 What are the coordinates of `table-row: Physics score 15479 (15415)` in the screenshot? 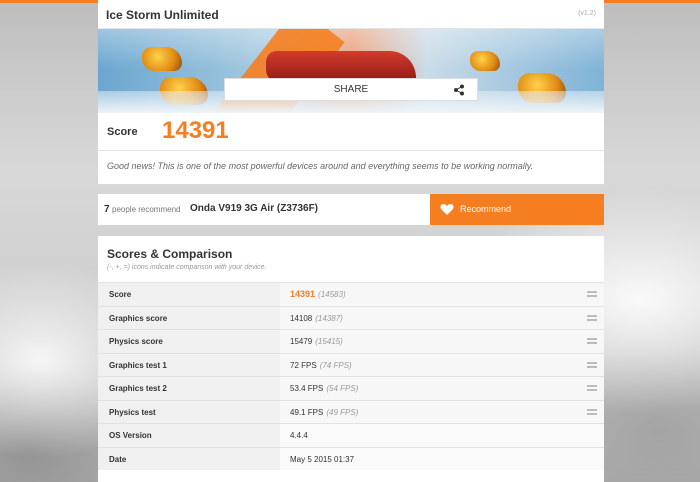 It's located at (351, 341).